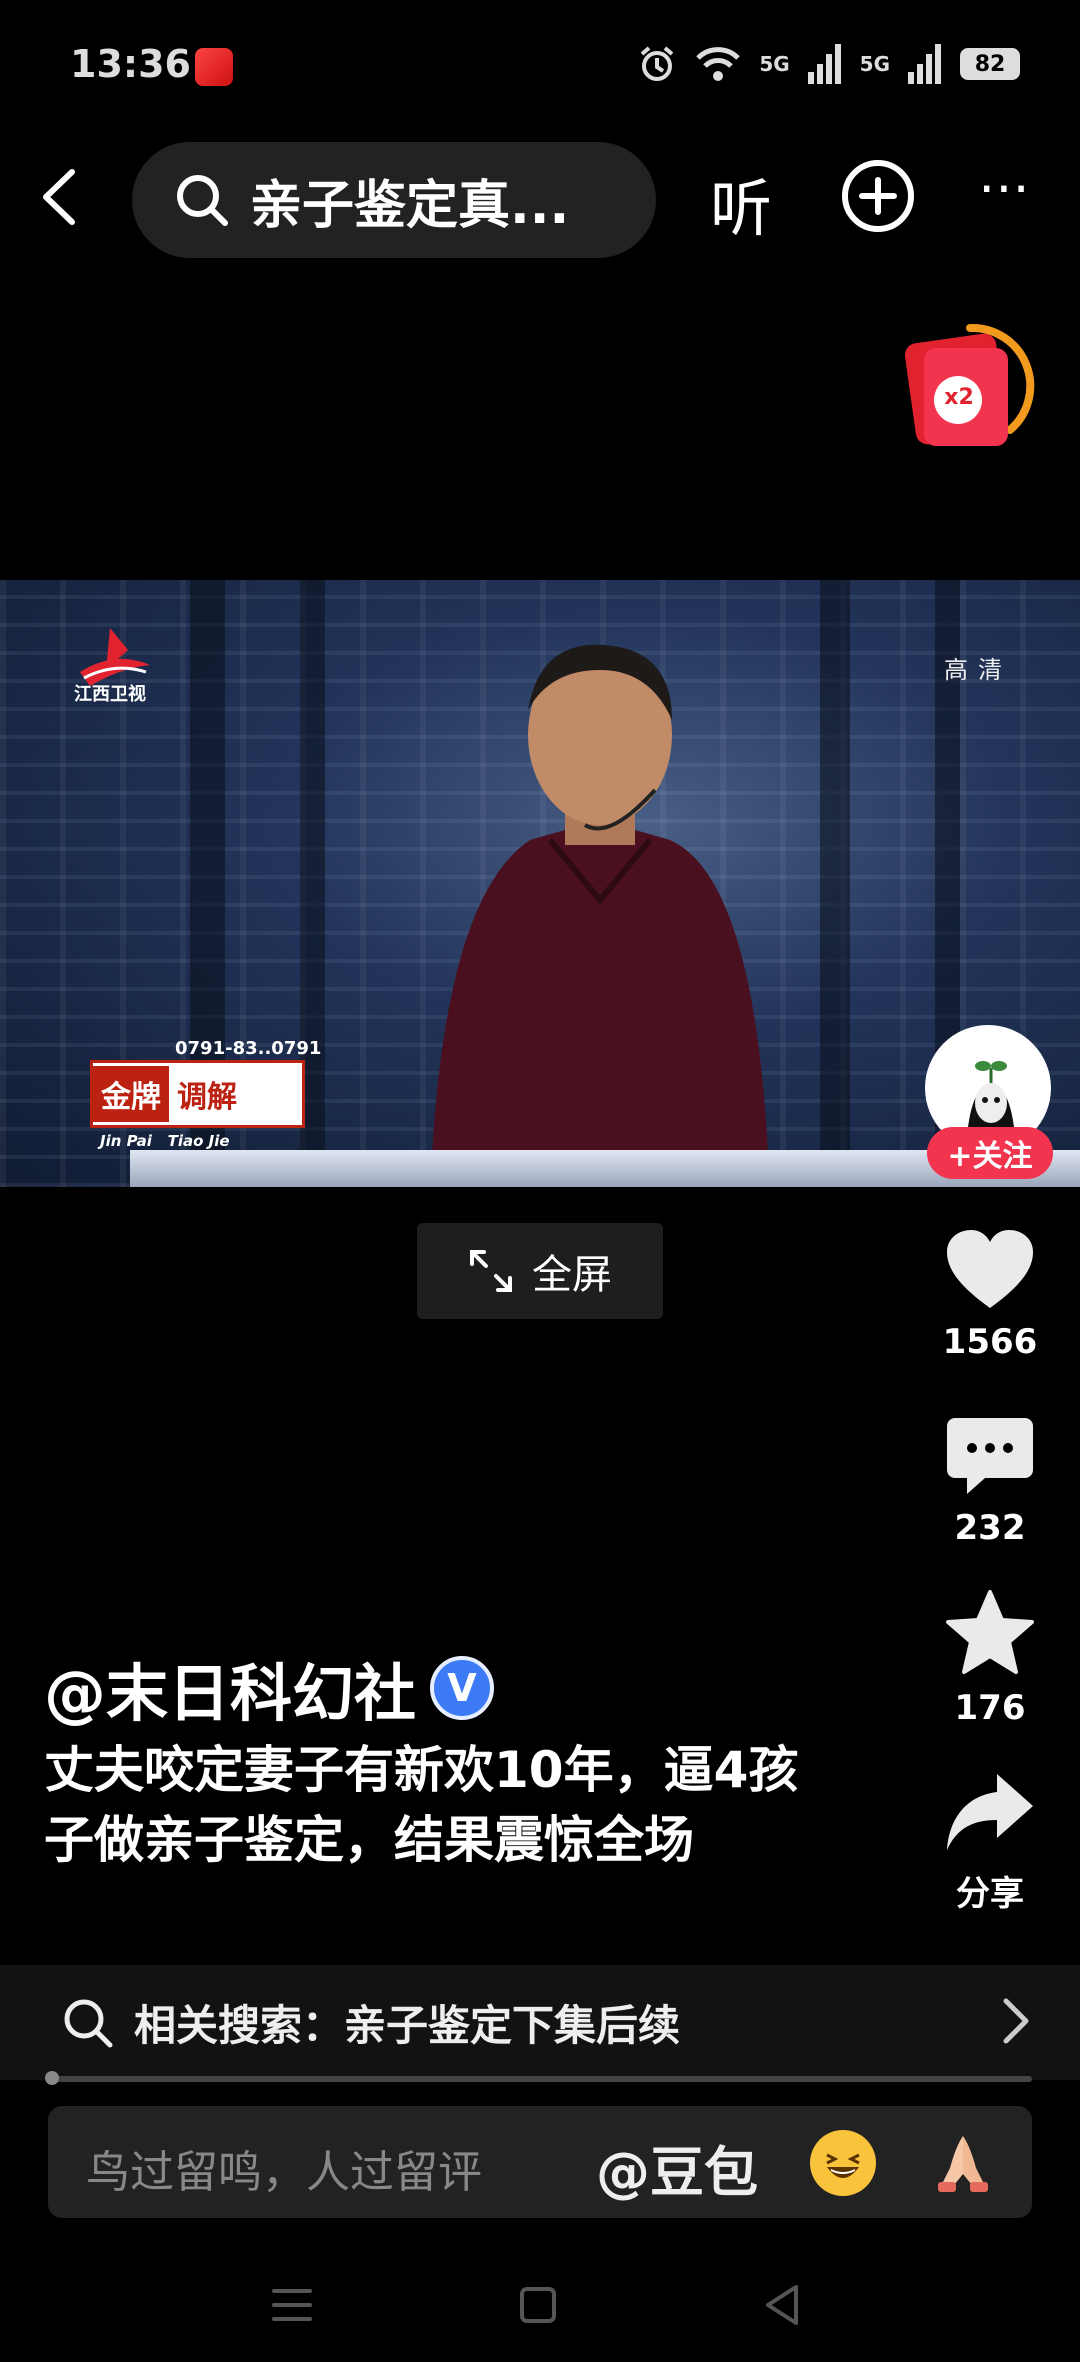  Describe the element at coordinates (491, 1271) in the screenshot. I see `expand-icon` at that location.